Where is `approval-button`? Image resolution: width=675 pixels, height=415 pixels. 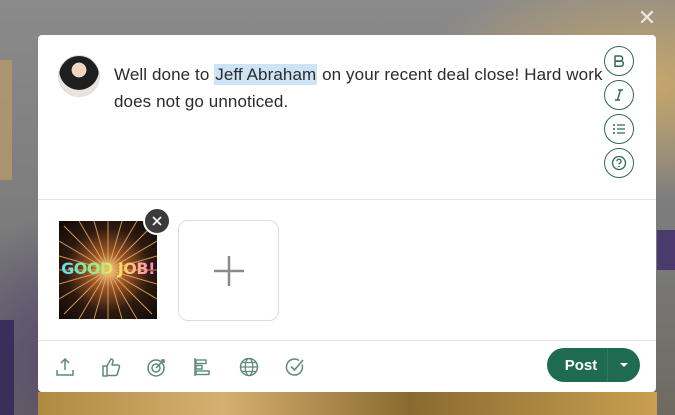
approval-button is located at coordinates (295, 367).